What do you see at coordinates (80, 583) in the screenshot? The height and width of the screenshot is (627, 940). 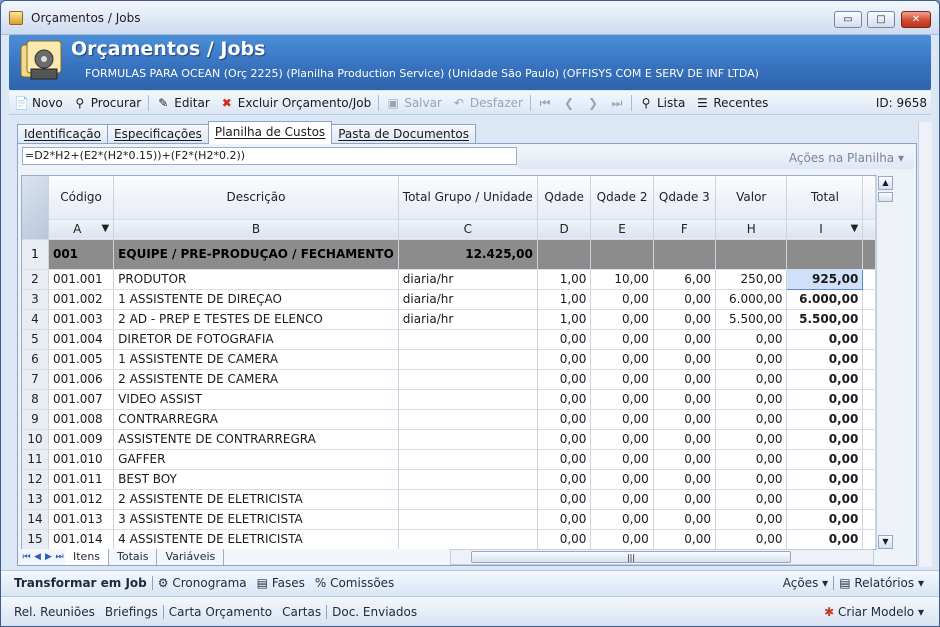 I see `transformar-em-job-link: Transformar em Job` at bounding box center [80, 583].